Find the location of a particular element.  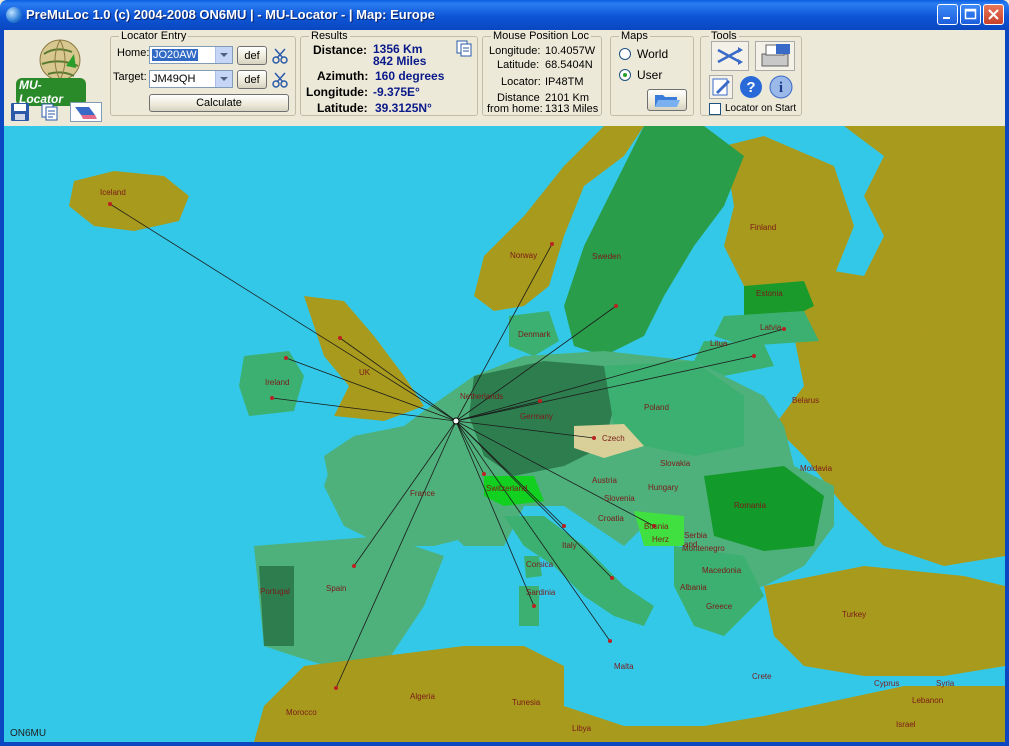

maximize-button is located at coordinates (970, 14).